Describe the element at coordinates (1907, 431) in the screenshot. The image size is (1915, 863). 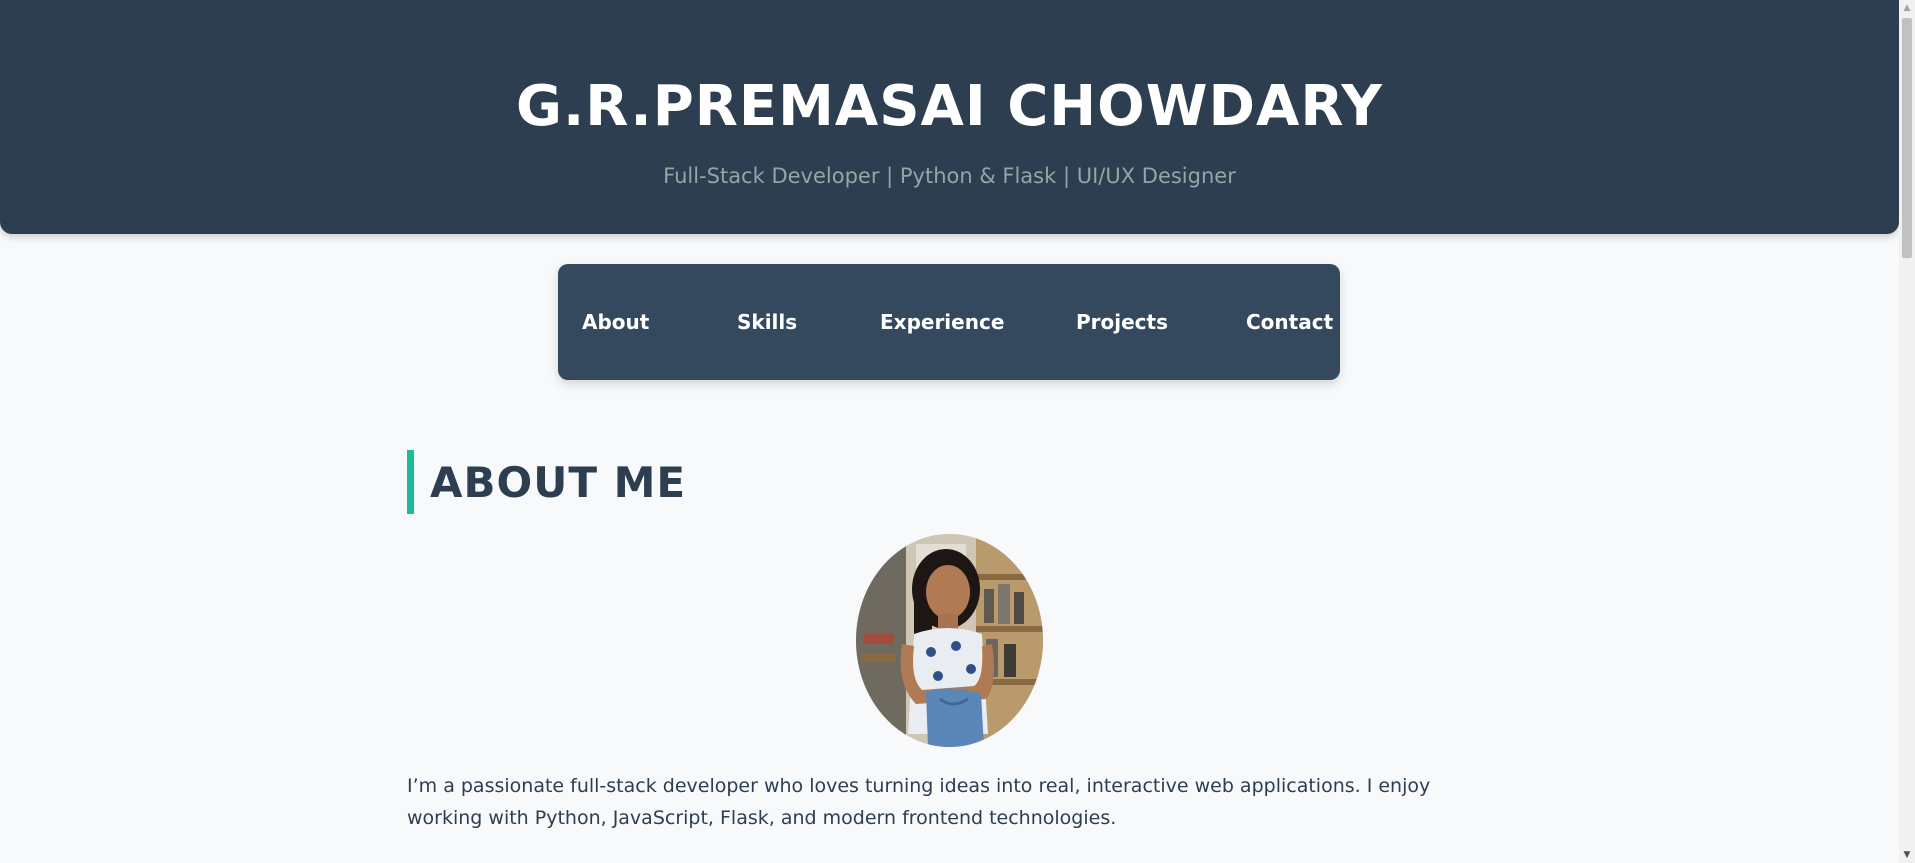
I see `page-scrollbar: ▲ ▼` at that location.